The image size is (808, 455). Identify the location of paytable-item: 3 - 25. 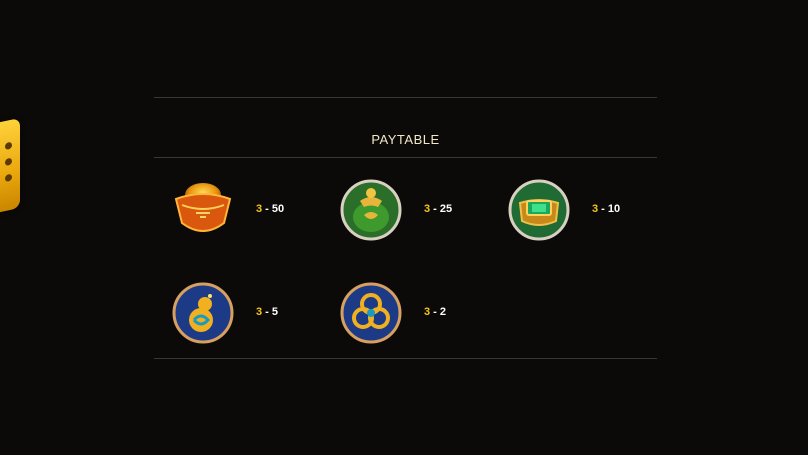
(412, 214).